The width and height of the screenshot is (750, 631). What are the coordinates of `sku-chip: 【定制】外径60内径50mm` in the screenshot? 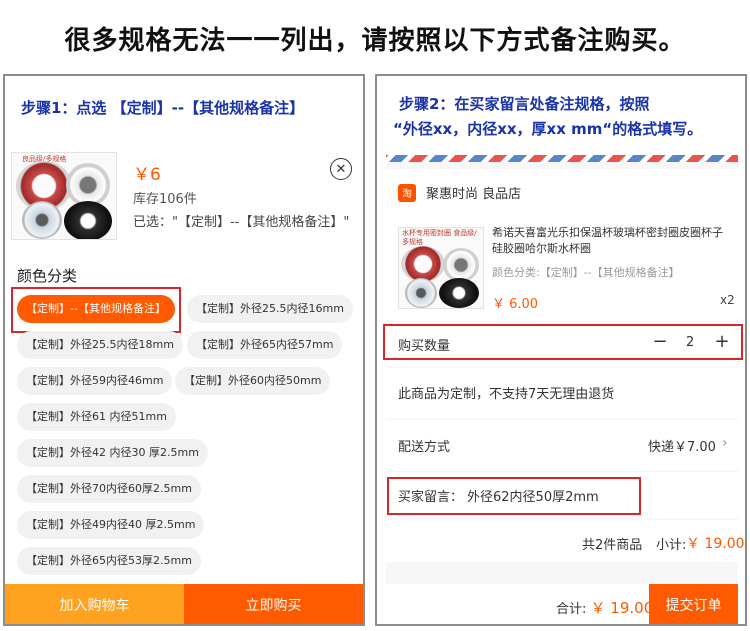 It's located at (253, 381).